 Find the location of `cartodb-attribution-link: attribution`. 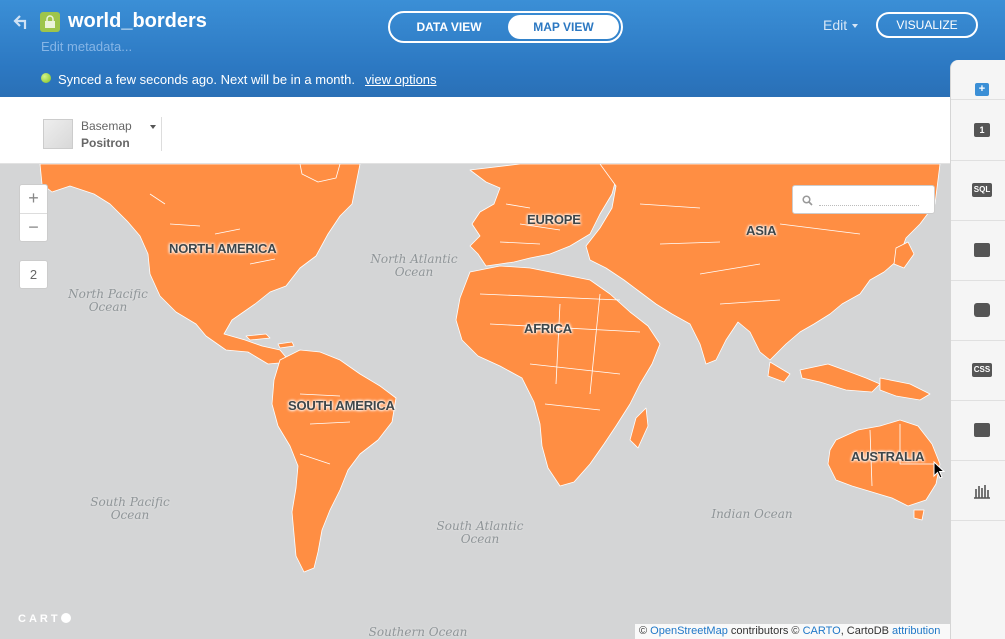

cartodb-attribution-link: attribution is located at coordinates (916, 631).